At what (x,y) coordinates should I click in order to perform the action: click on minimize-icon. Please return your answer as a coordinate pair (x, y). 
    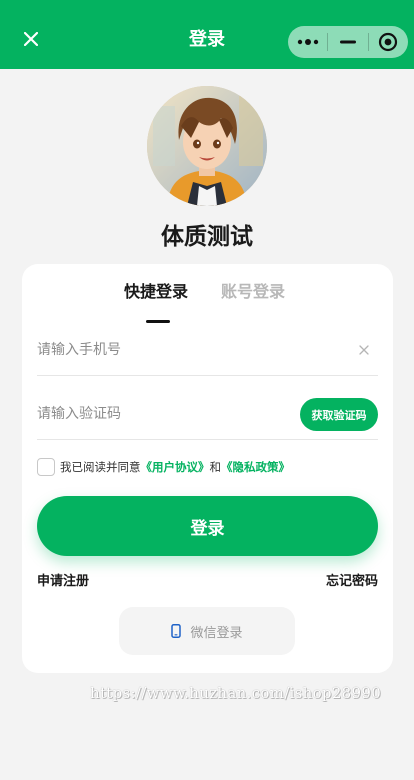
    Looking at the image, I should click on (347, 42).